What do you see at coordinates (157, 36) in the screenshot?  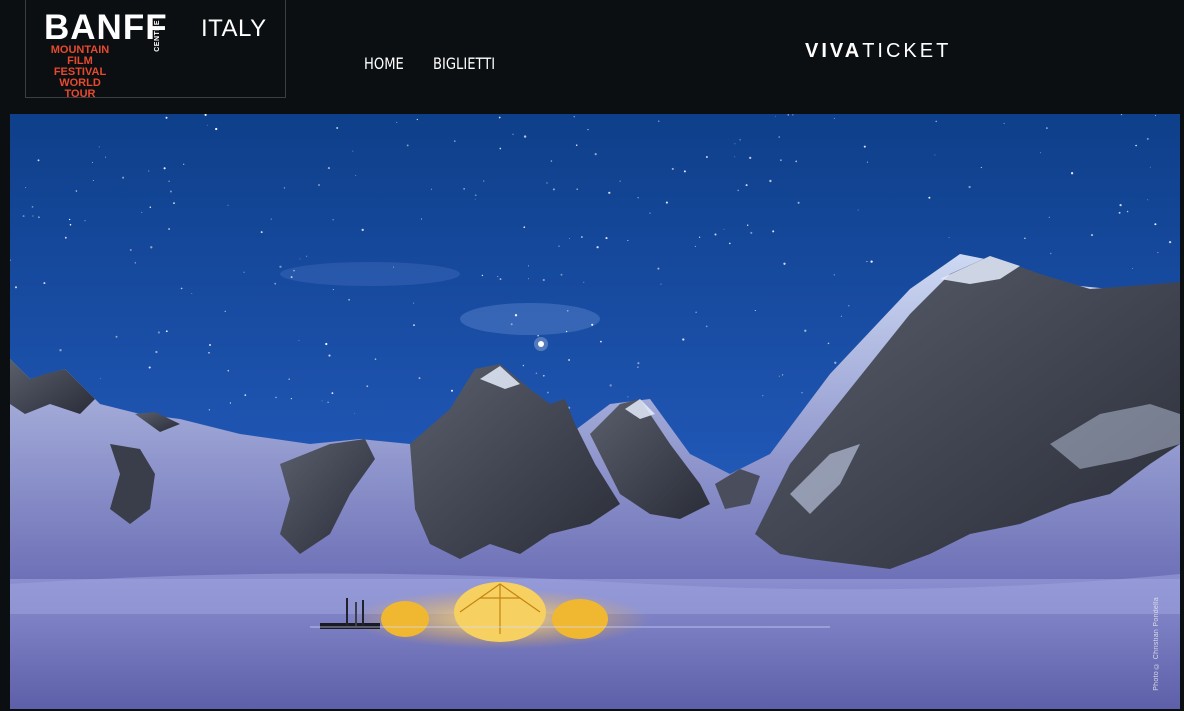 I see `logo-centre: CENTRE` at bounding box center [157, 36].